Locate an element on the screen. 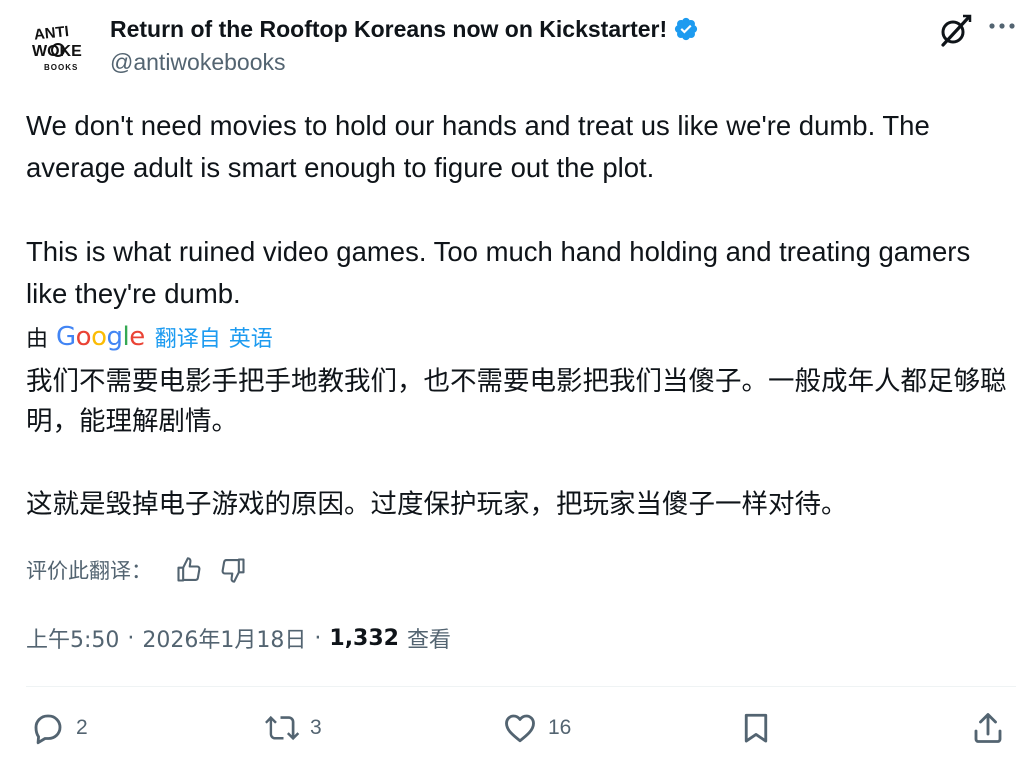 This screenshot has height=760, width=1029. views-count: 1,332 is located at coordinates (364, 638).